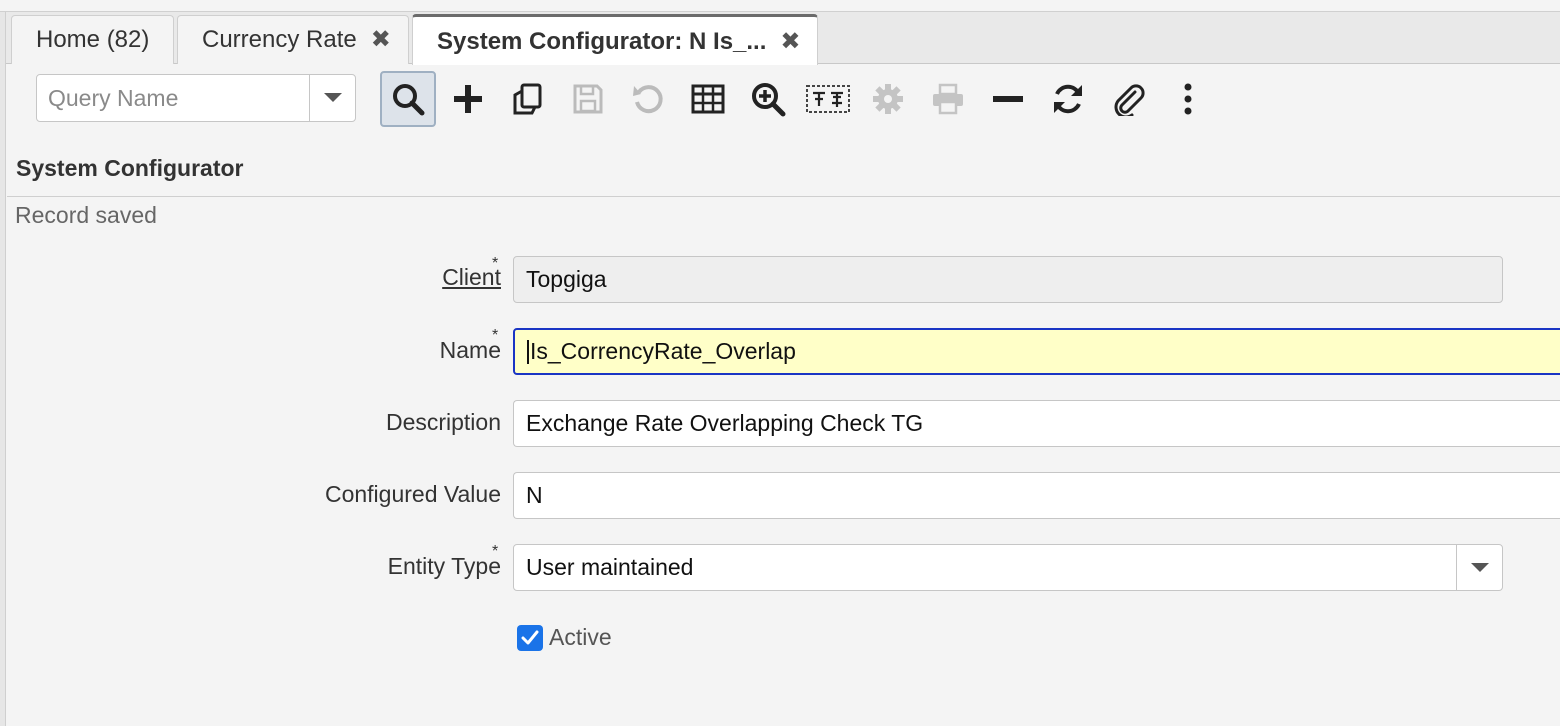 Image resolution: width=1560 pixels, height=726 pixels. Describe the element at coordinates (580, 637) in the screenshot. I see `active-label: Active` at that location.